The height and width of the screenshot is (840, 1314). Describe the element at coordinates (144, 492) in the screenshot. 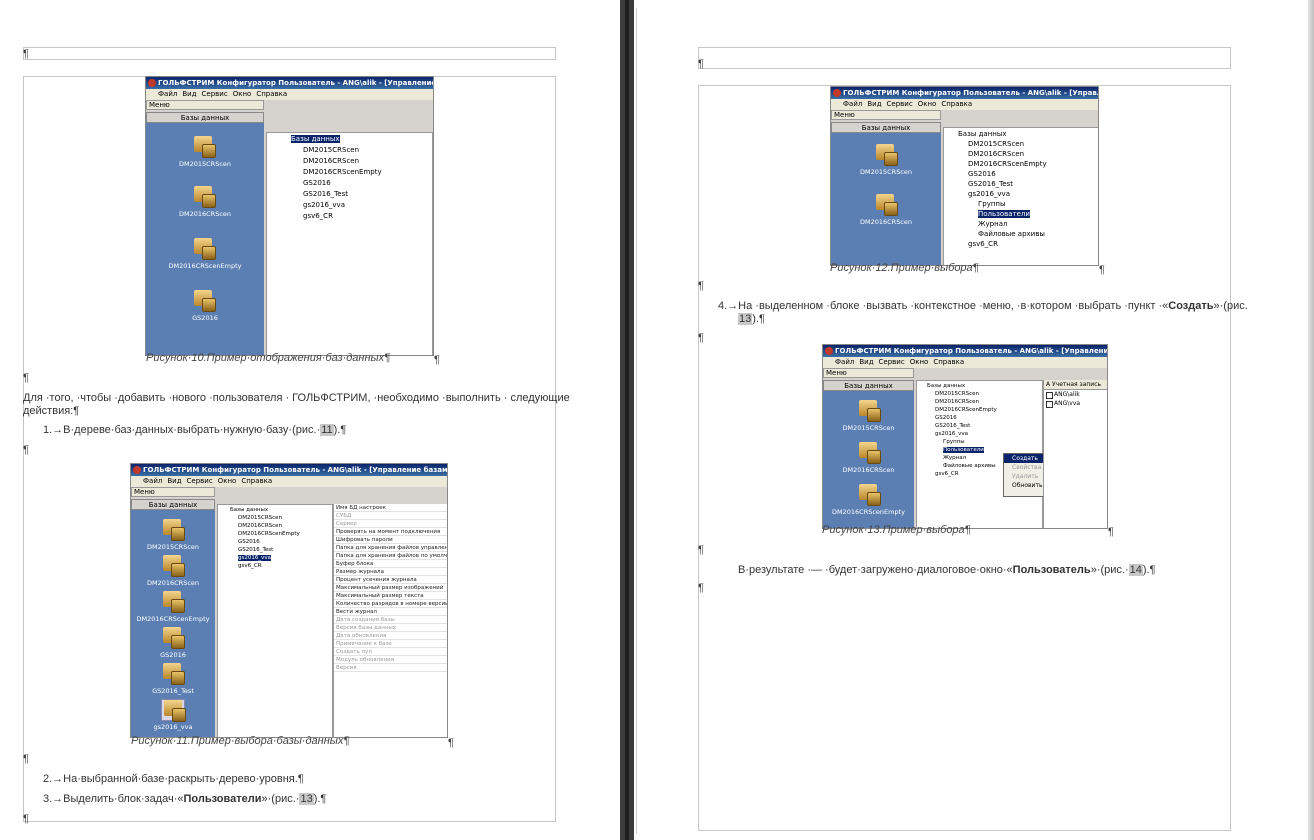

I see `menu-panel-label: Меню` at that location.